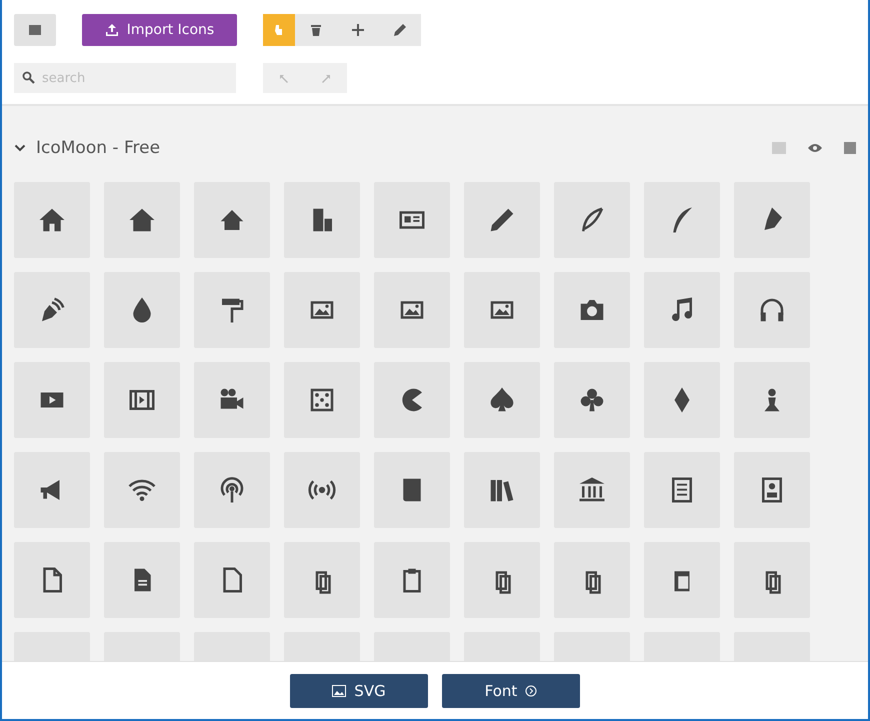 Image resolution: width=870 pixels, height=721 pixels. Describe the element at coordinates (359, 691) in the screenshot. I see `svg-button: SVG` at that location.